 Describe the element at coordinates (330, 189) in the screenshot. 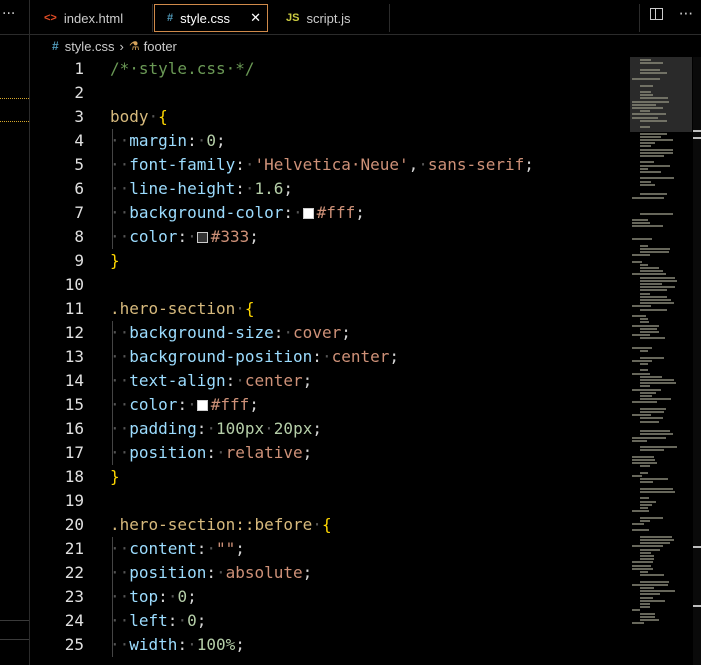

I see `code-line: 6 ··line-height:·1.6;` at that location.